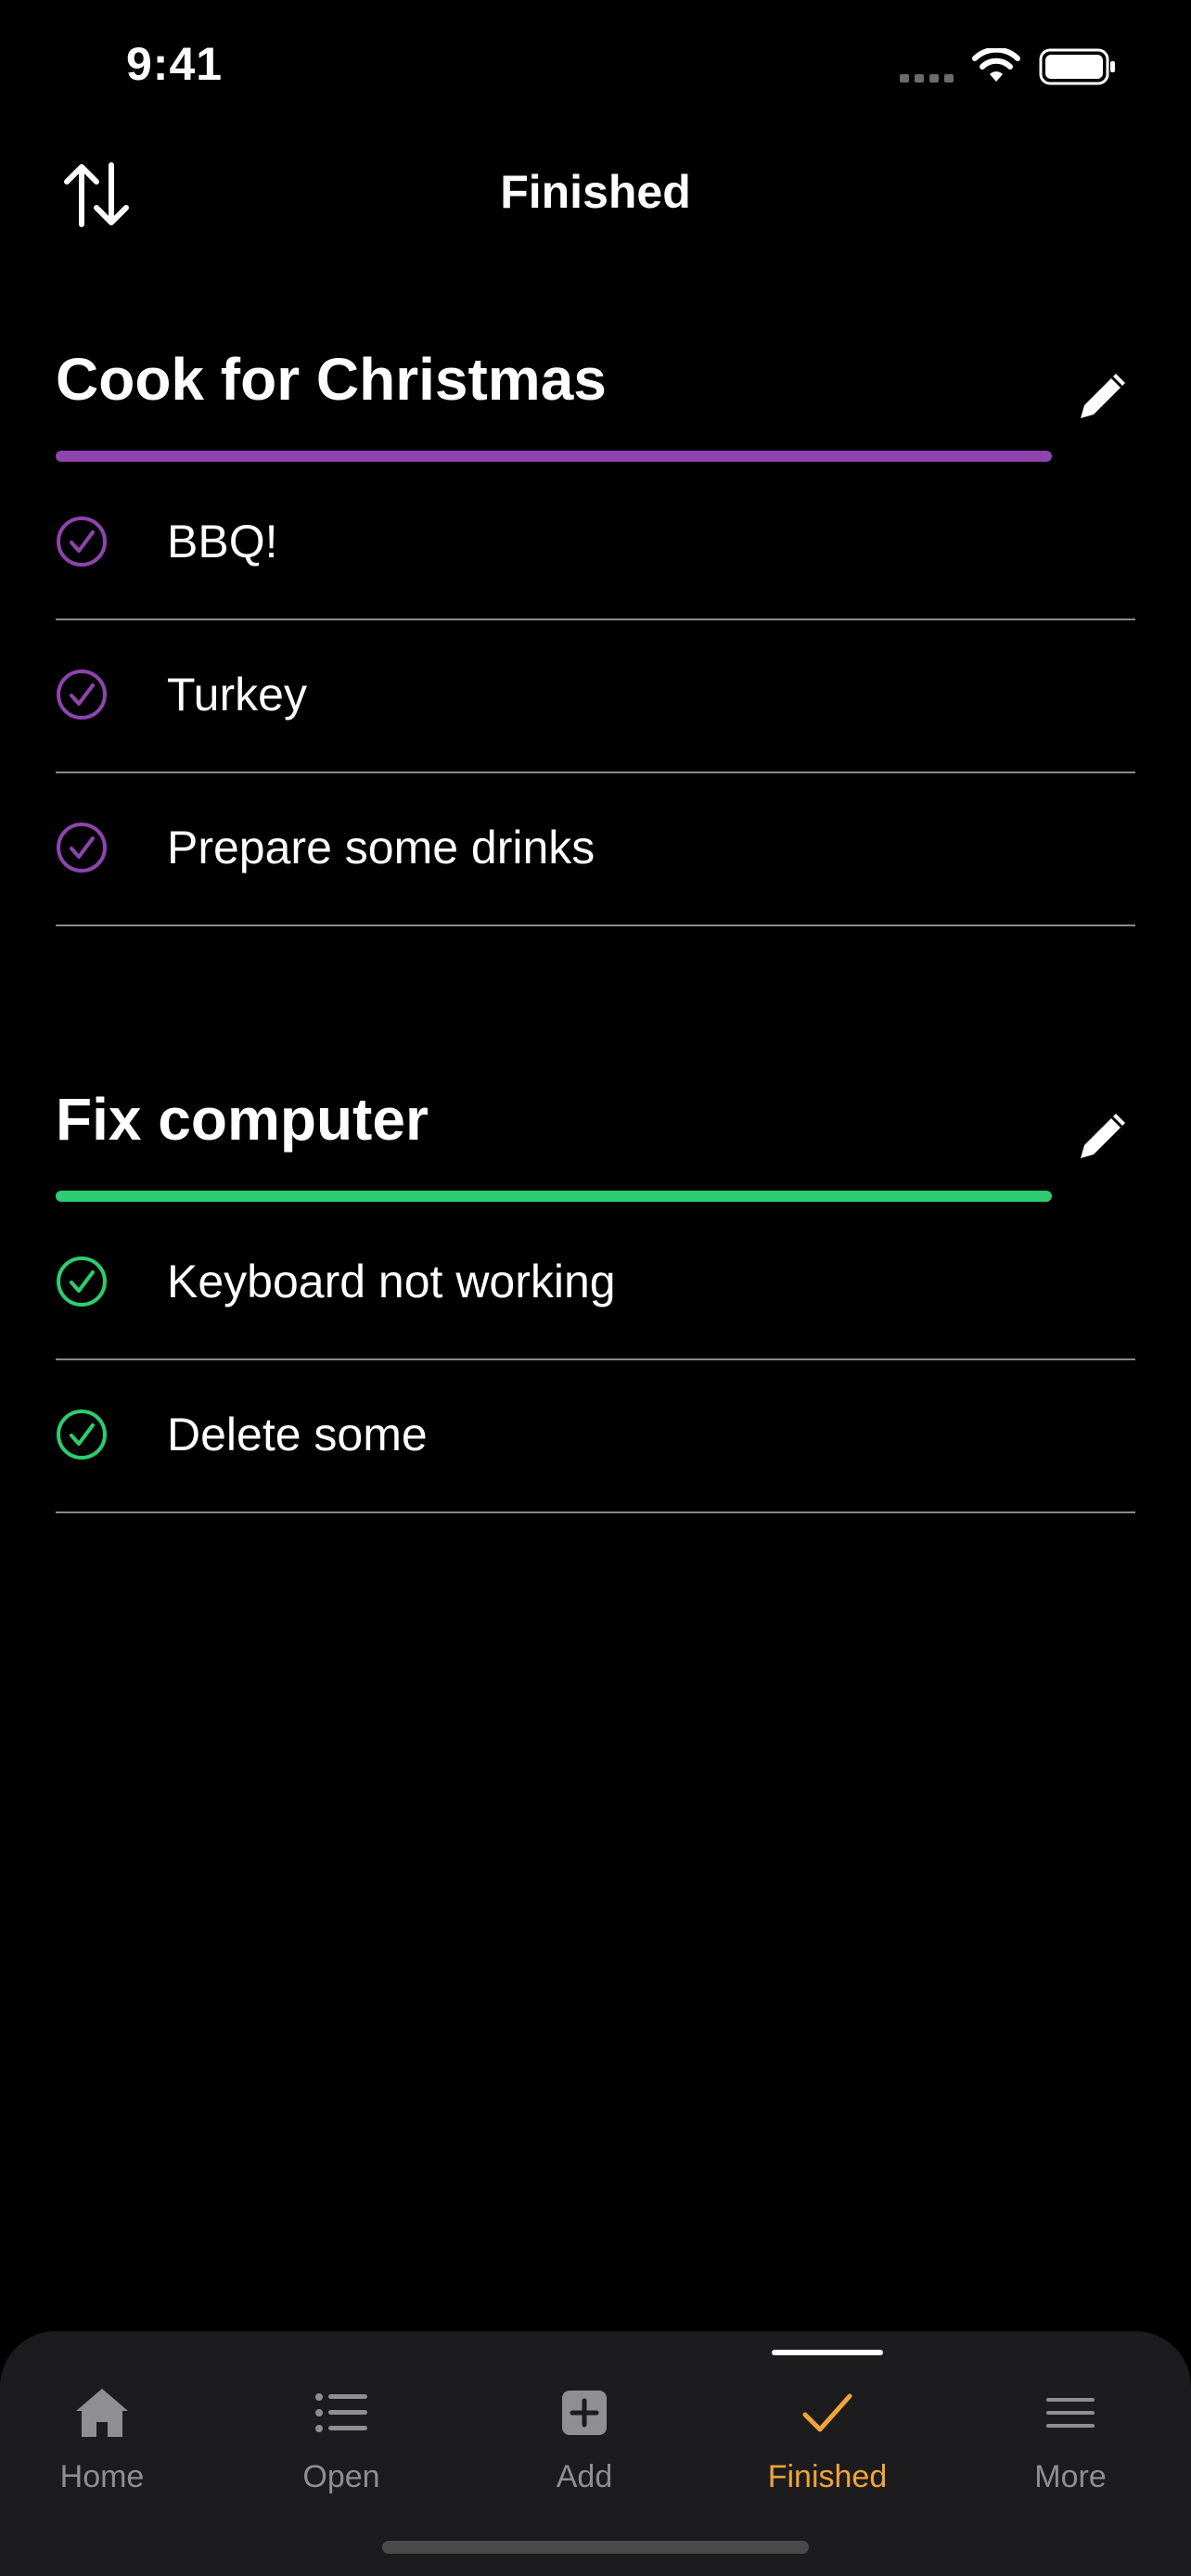 The image size is (1191, 2576). I want to click on wifi-icon, so click(996, 65).